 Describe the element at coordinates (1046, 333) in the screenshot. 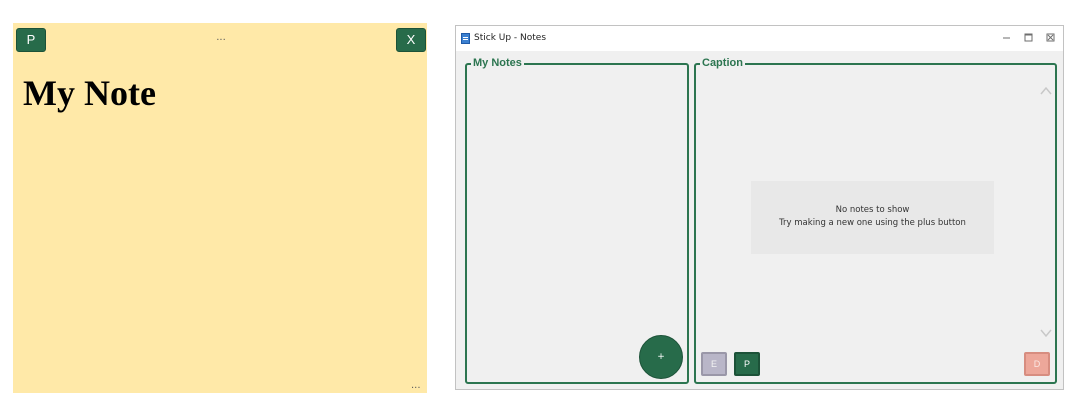

I see `chevron-down-icon` at that location.